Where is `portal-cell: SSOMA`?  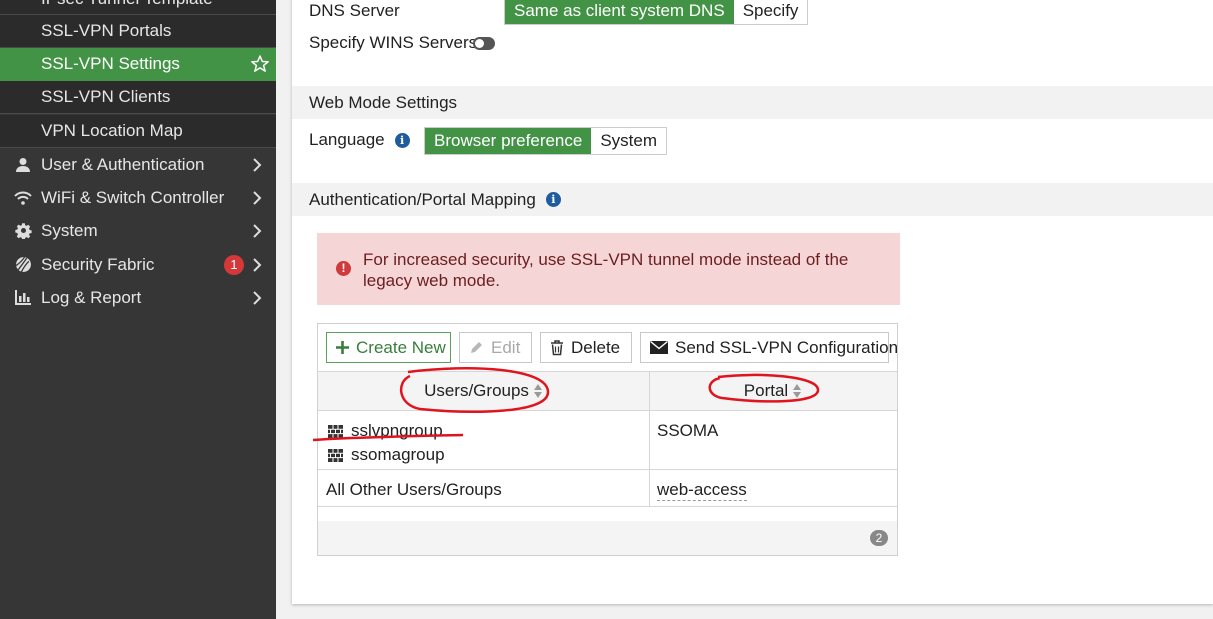
portal-cell: SSOMA is located at coordinates (687, 431).